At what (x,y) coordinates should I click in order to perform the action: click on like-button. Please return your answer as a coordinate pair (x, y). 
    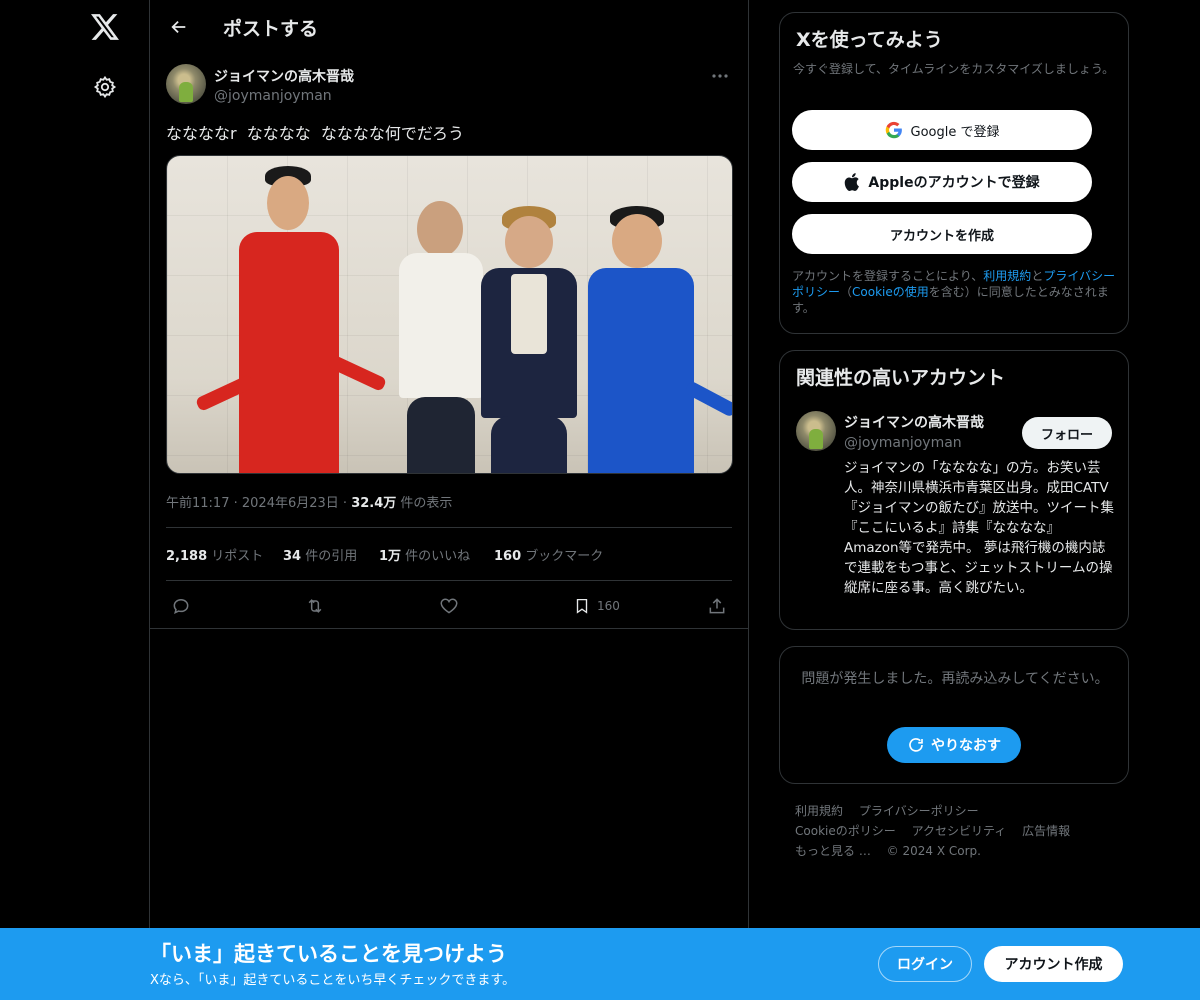
    Looking at the image, I should click on (449, 606).